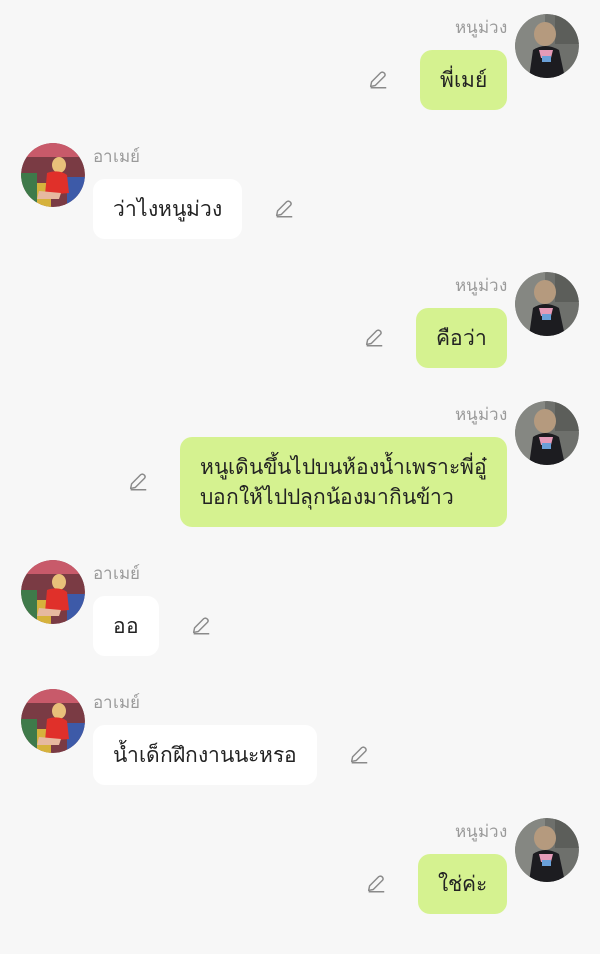 Image resolution: width=600 pixels, height=954 pixels. What do you see at coordinates (463, 80) in the screenshot?
I see `message-bubble: พี่เมย์` at bounding box center [463, 80].